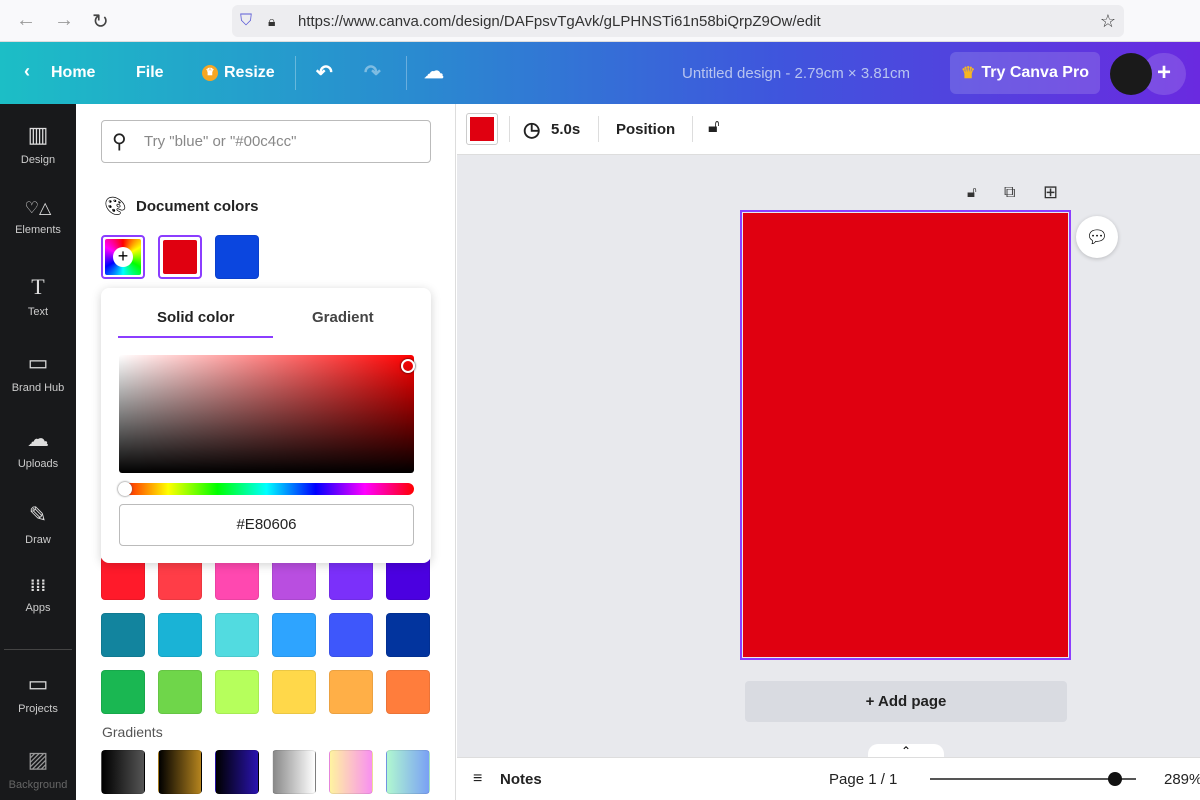 The width and height of the screenshot is (1200, 800). I want to click on zoom-level: 289%, so click(1182, 779).